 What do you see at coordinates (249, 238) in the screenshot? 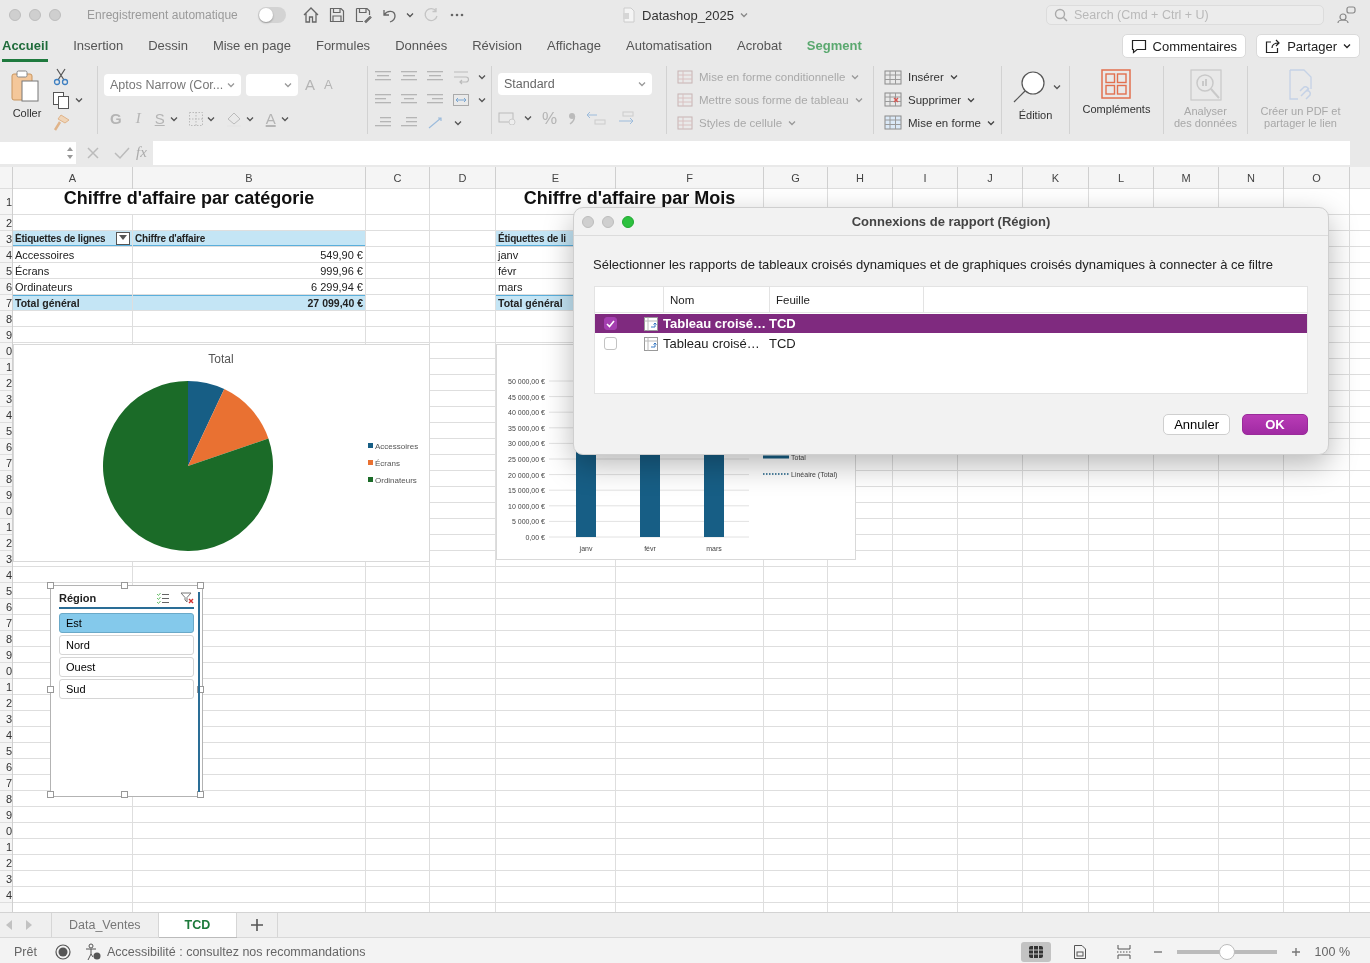
I see `table-header: Chiffre d'affaire` at bounding box center [249, 238].